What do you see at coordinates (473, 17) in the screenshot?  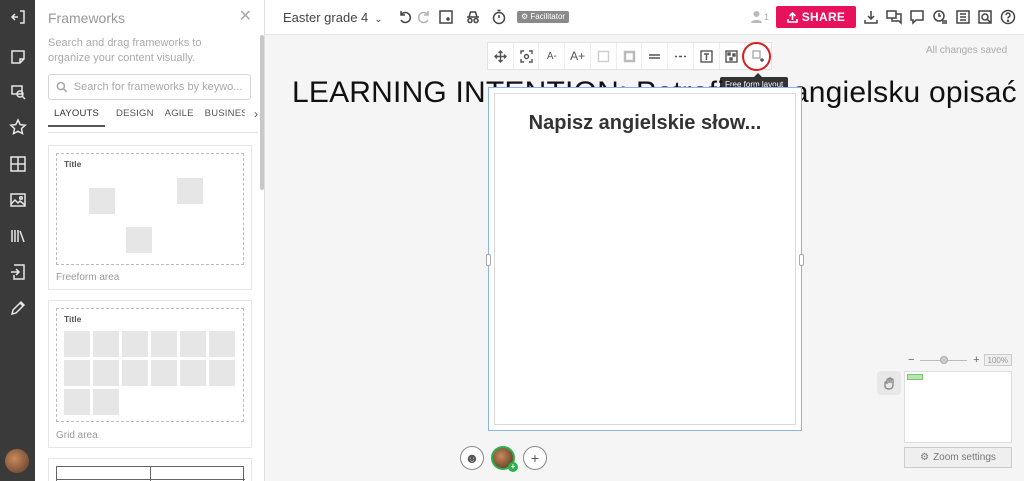 I see `incognito-icon` at bounding box center [473, 17].